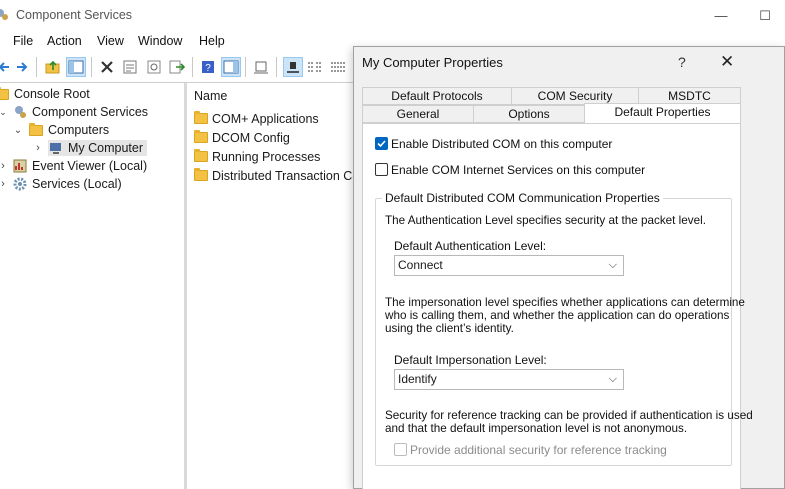 The image size is (785, 489). Describe the element at coordinates (130, 67) in the screenshot. I see `properties-icon` at that location.